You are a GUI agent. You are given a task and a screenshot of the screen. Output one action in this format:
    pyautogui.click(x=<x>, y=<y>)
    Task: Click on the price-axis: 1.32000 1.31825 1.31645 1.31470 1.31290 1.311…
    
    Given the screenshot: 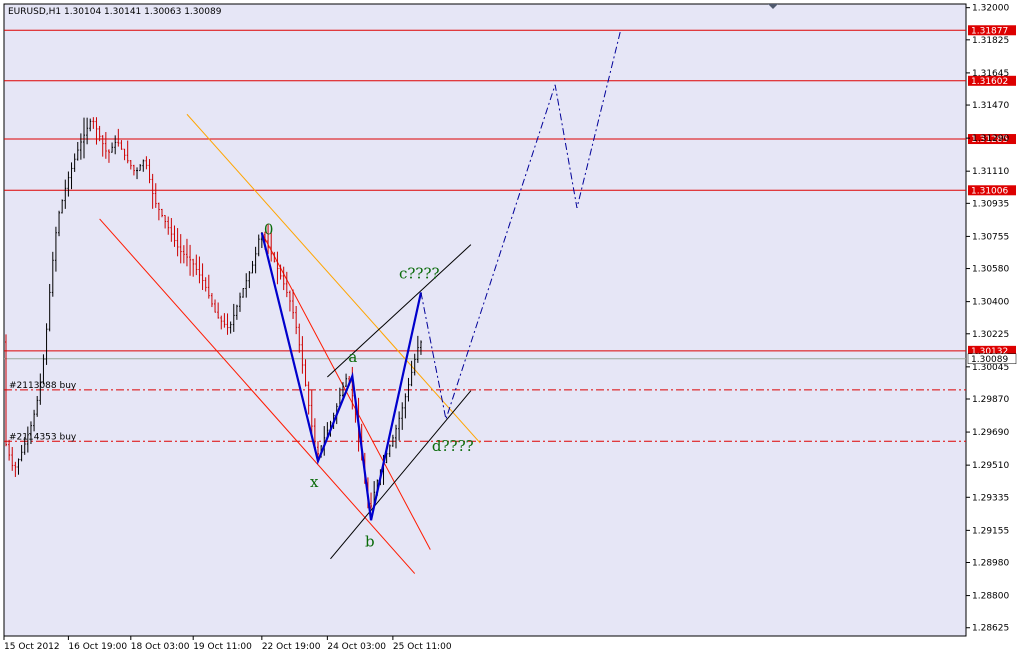 What is the action you would take?
    pyautogui.click(x=987, y=319)
    